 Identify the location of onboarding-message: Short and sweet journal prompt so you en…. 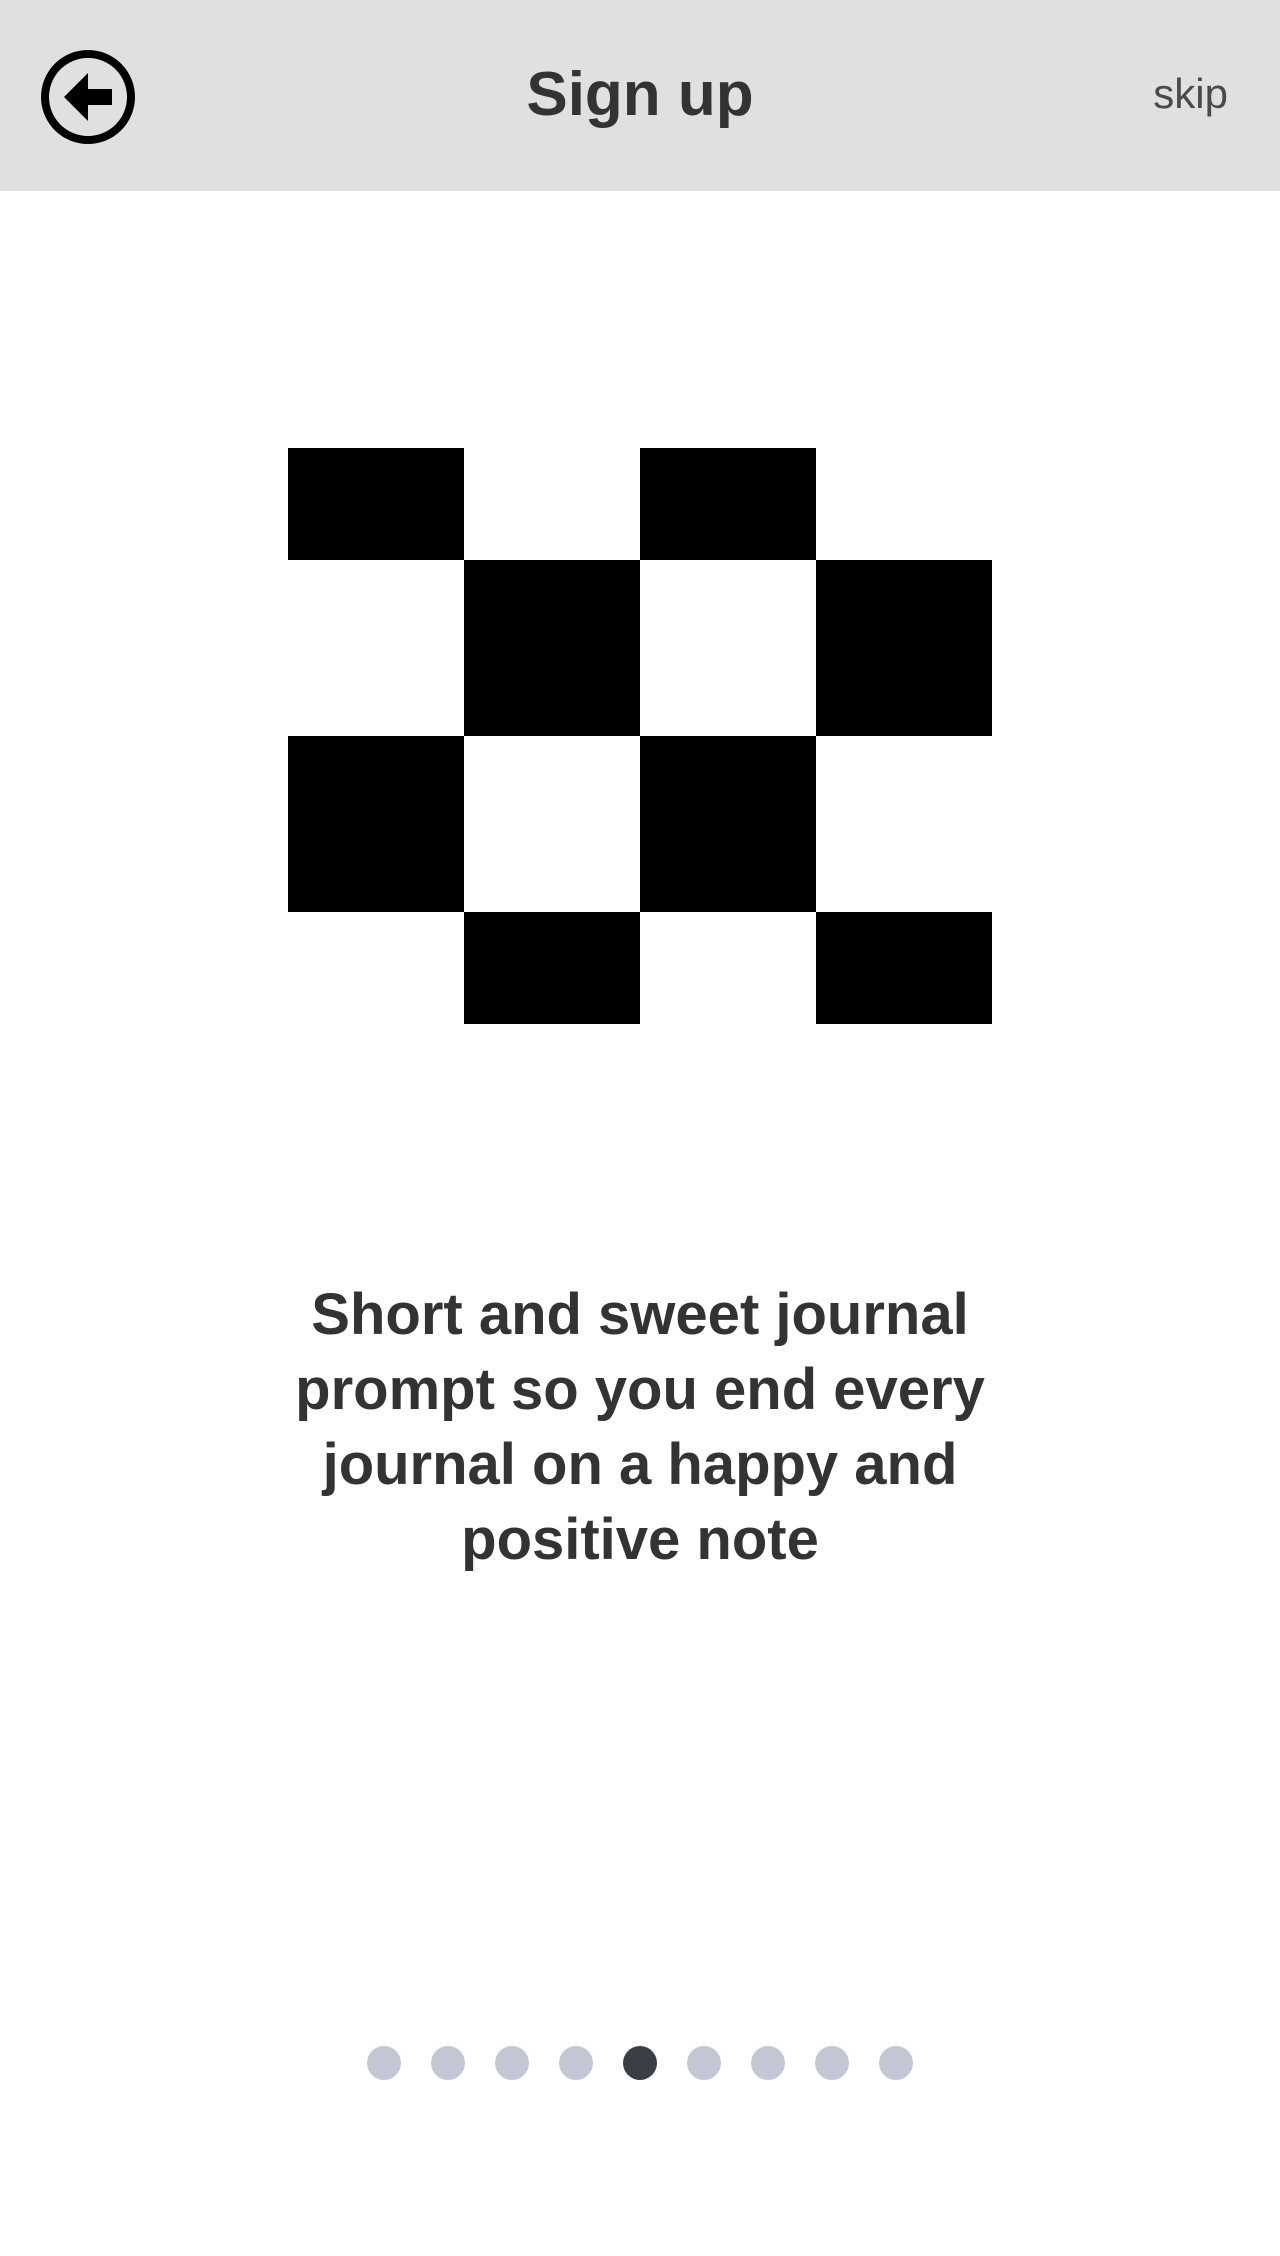
(640, 1427).